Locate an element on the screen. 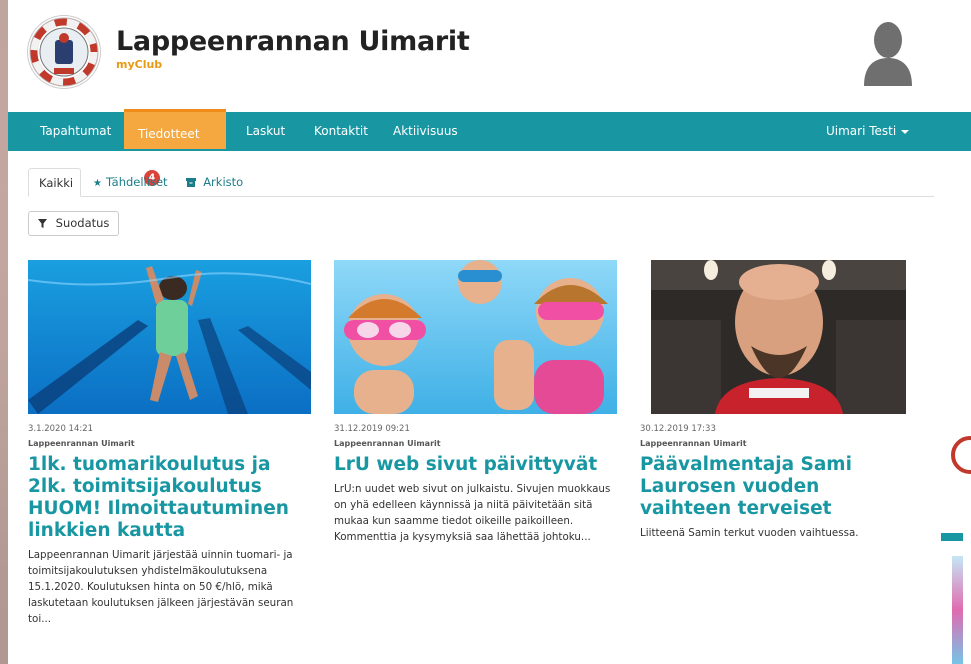 The image size is (971, 664). user-menu: Uimari Testi is located at coordinates (868, 131).